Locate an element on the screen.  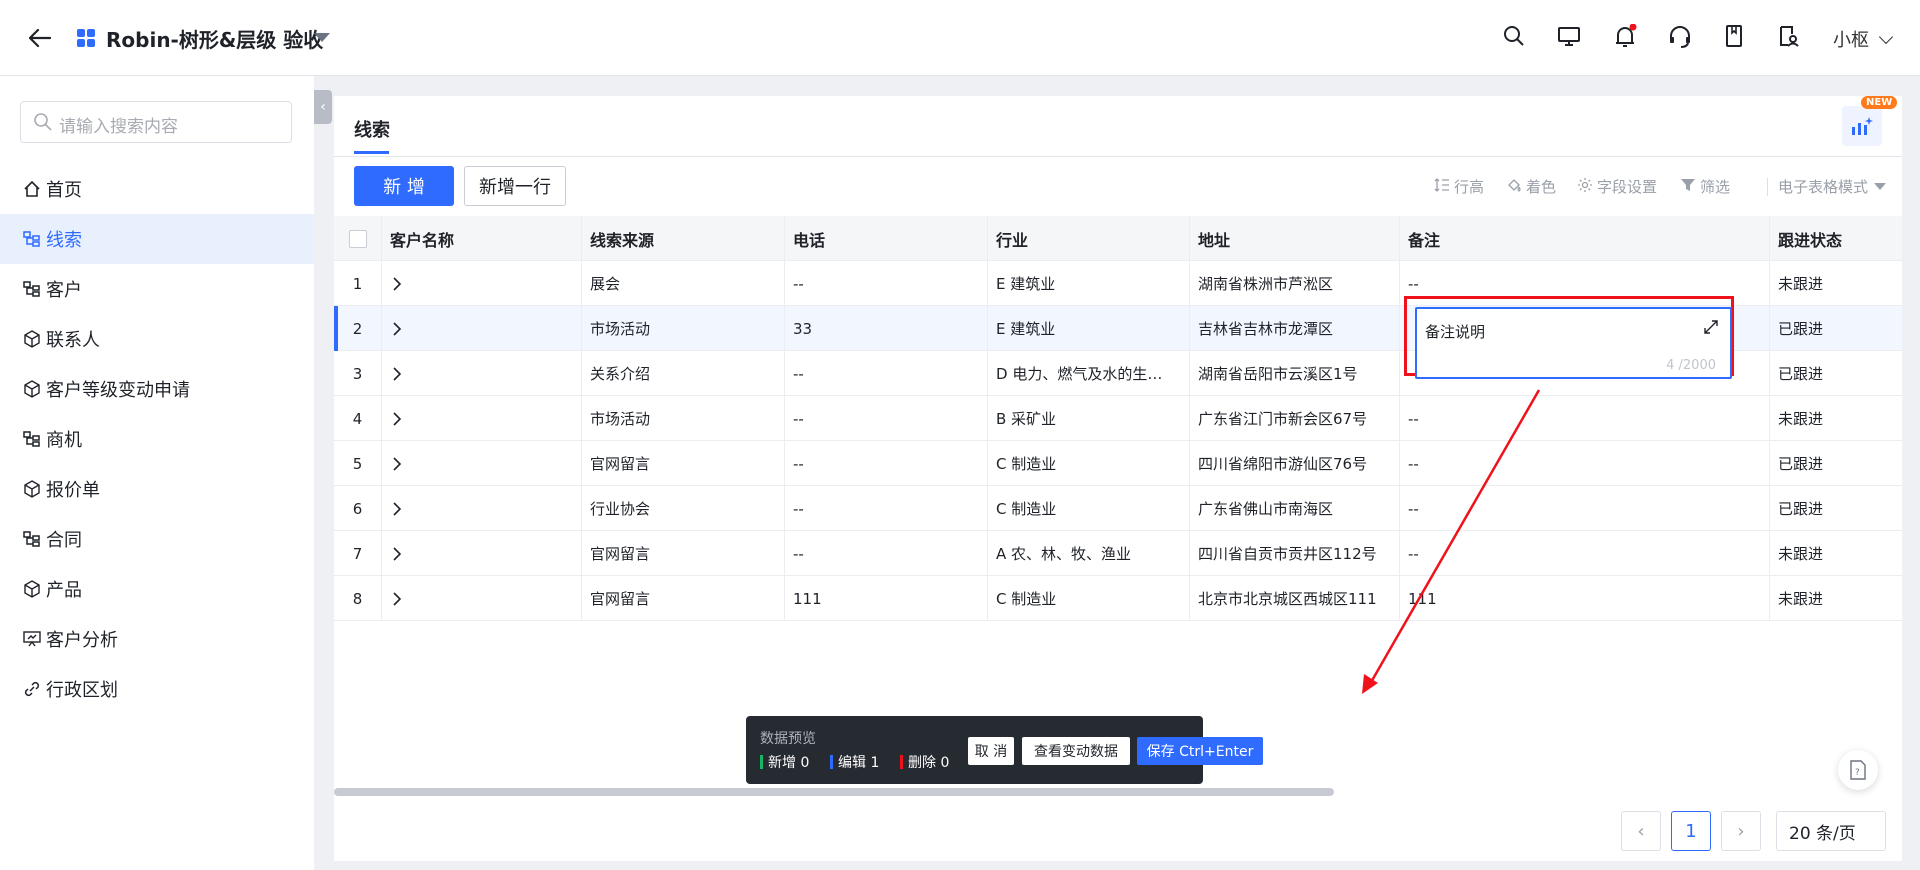
table-cell-source: 关系介绍 is located at coordinates (683, 373).